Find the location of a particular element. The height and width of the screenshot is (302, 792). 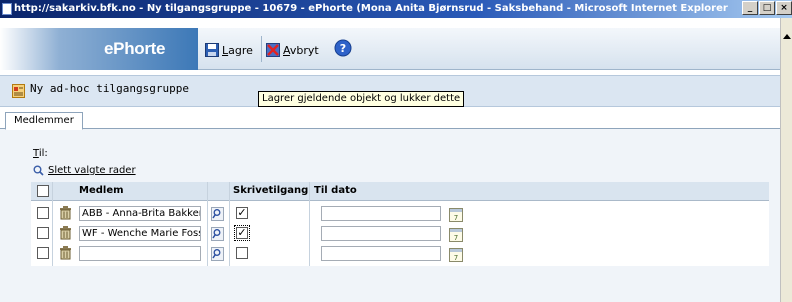

maximize-button: □ is located at coordinates (767, 8).